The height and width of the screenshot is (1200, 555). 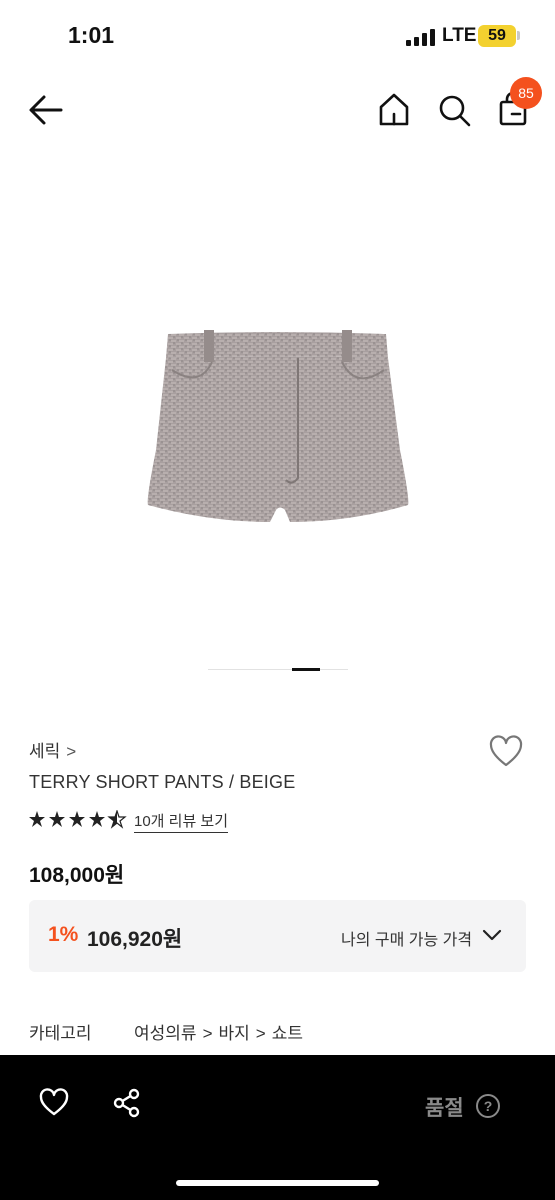 I want to click on category-link-3: 쇼트, so click(x=287, y=1033).